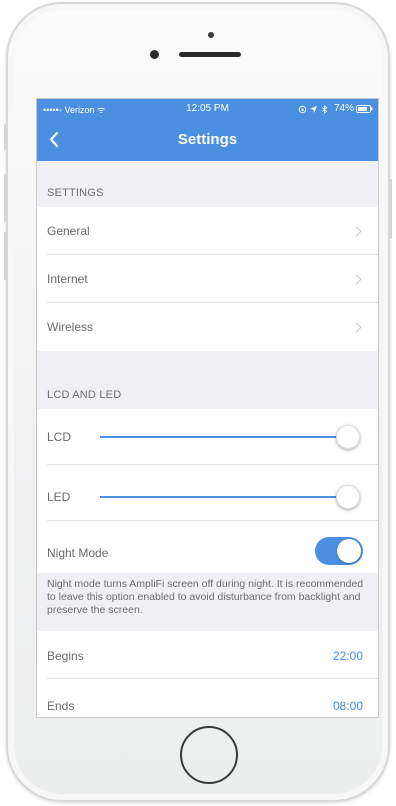  I want to click on row-label: General, so click(68, 231).